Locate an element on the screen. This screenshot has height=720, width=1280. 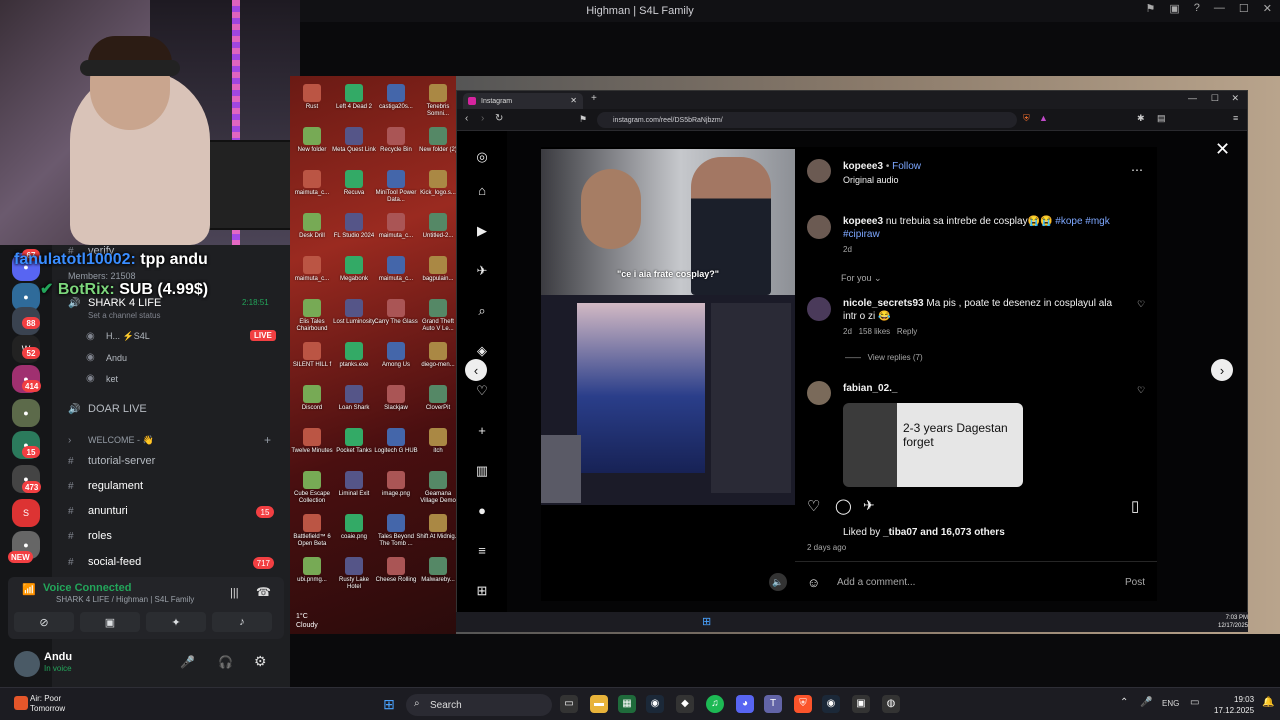
channel-roles: # roles is located at coordinates (90, 536).